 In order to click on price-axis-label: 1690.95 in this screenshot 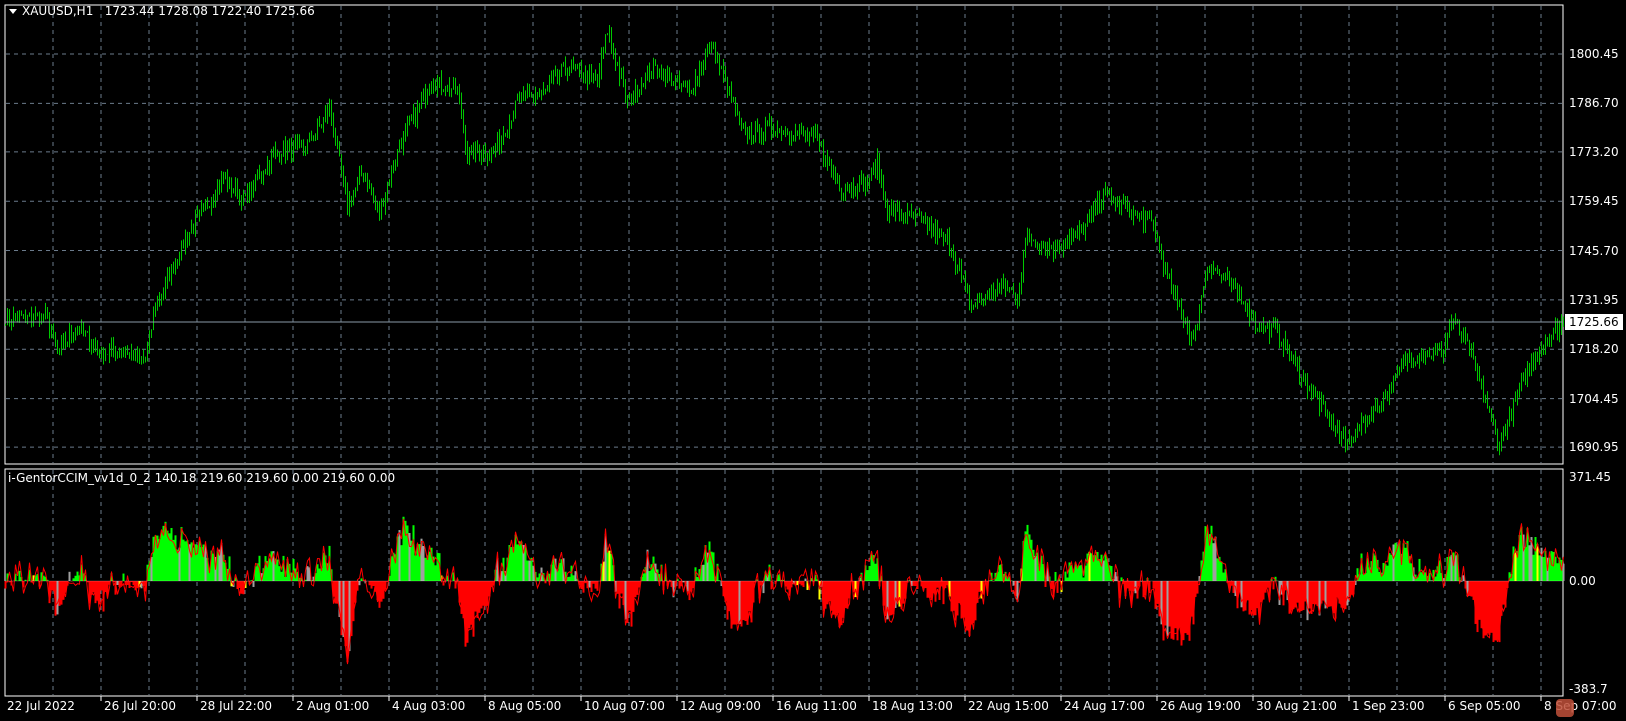, I will do `click(1594, 447)`.